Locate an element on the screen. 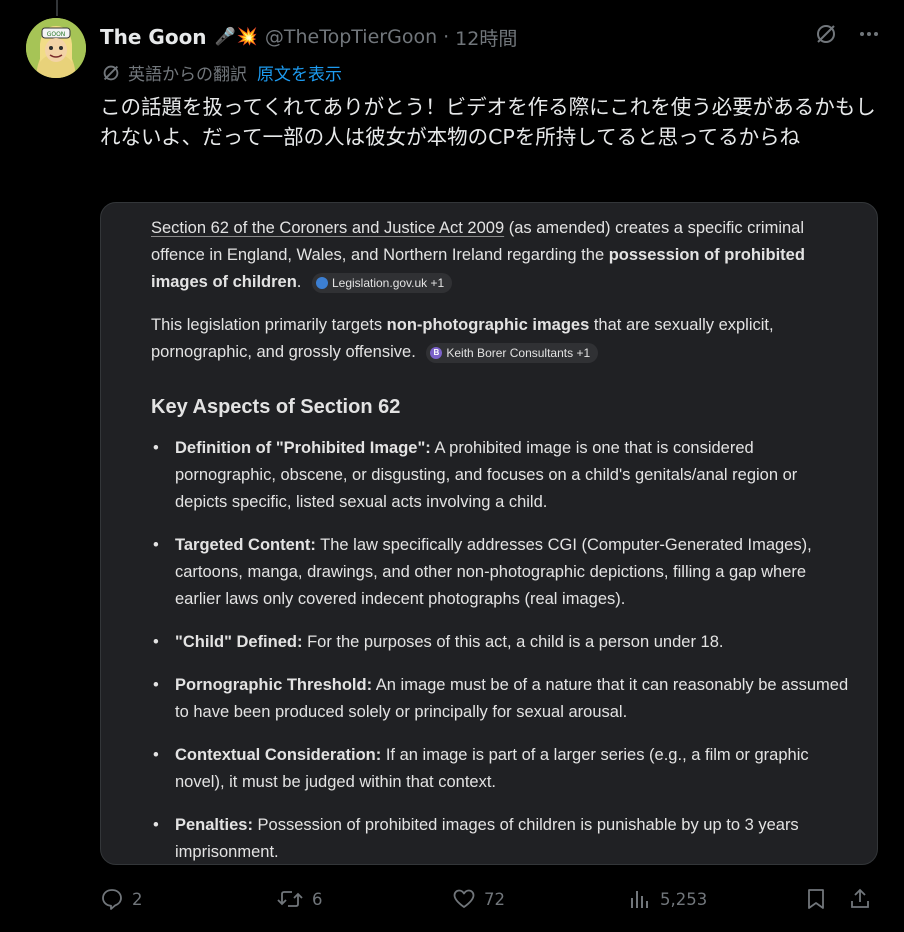 The width and height of the screenshot is (904, 932). bookmark-button is located at coordinates (816, 899).